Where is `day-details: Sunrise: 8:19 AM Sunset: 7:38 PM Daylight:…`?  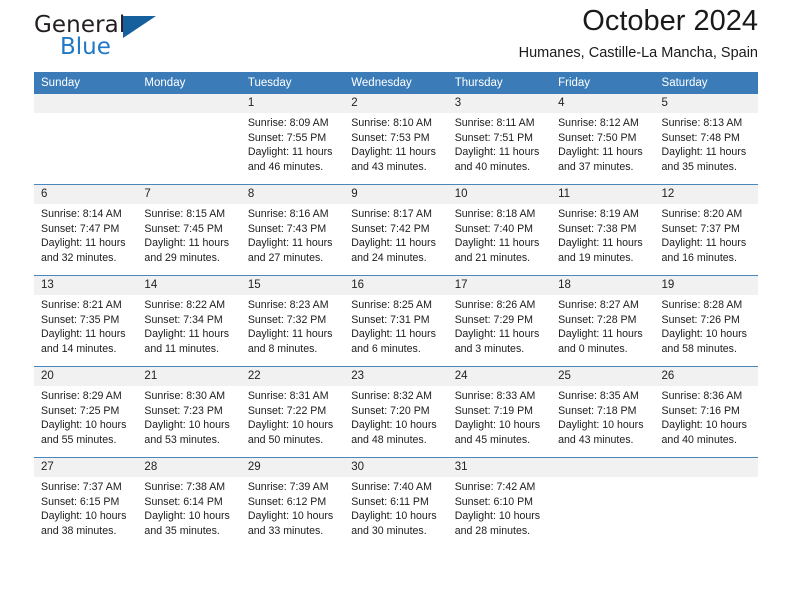
day-details: Sunrise: 8:19 AM Sunset: 7:38 PM Daylight:… is located at coordinates (602, 234).